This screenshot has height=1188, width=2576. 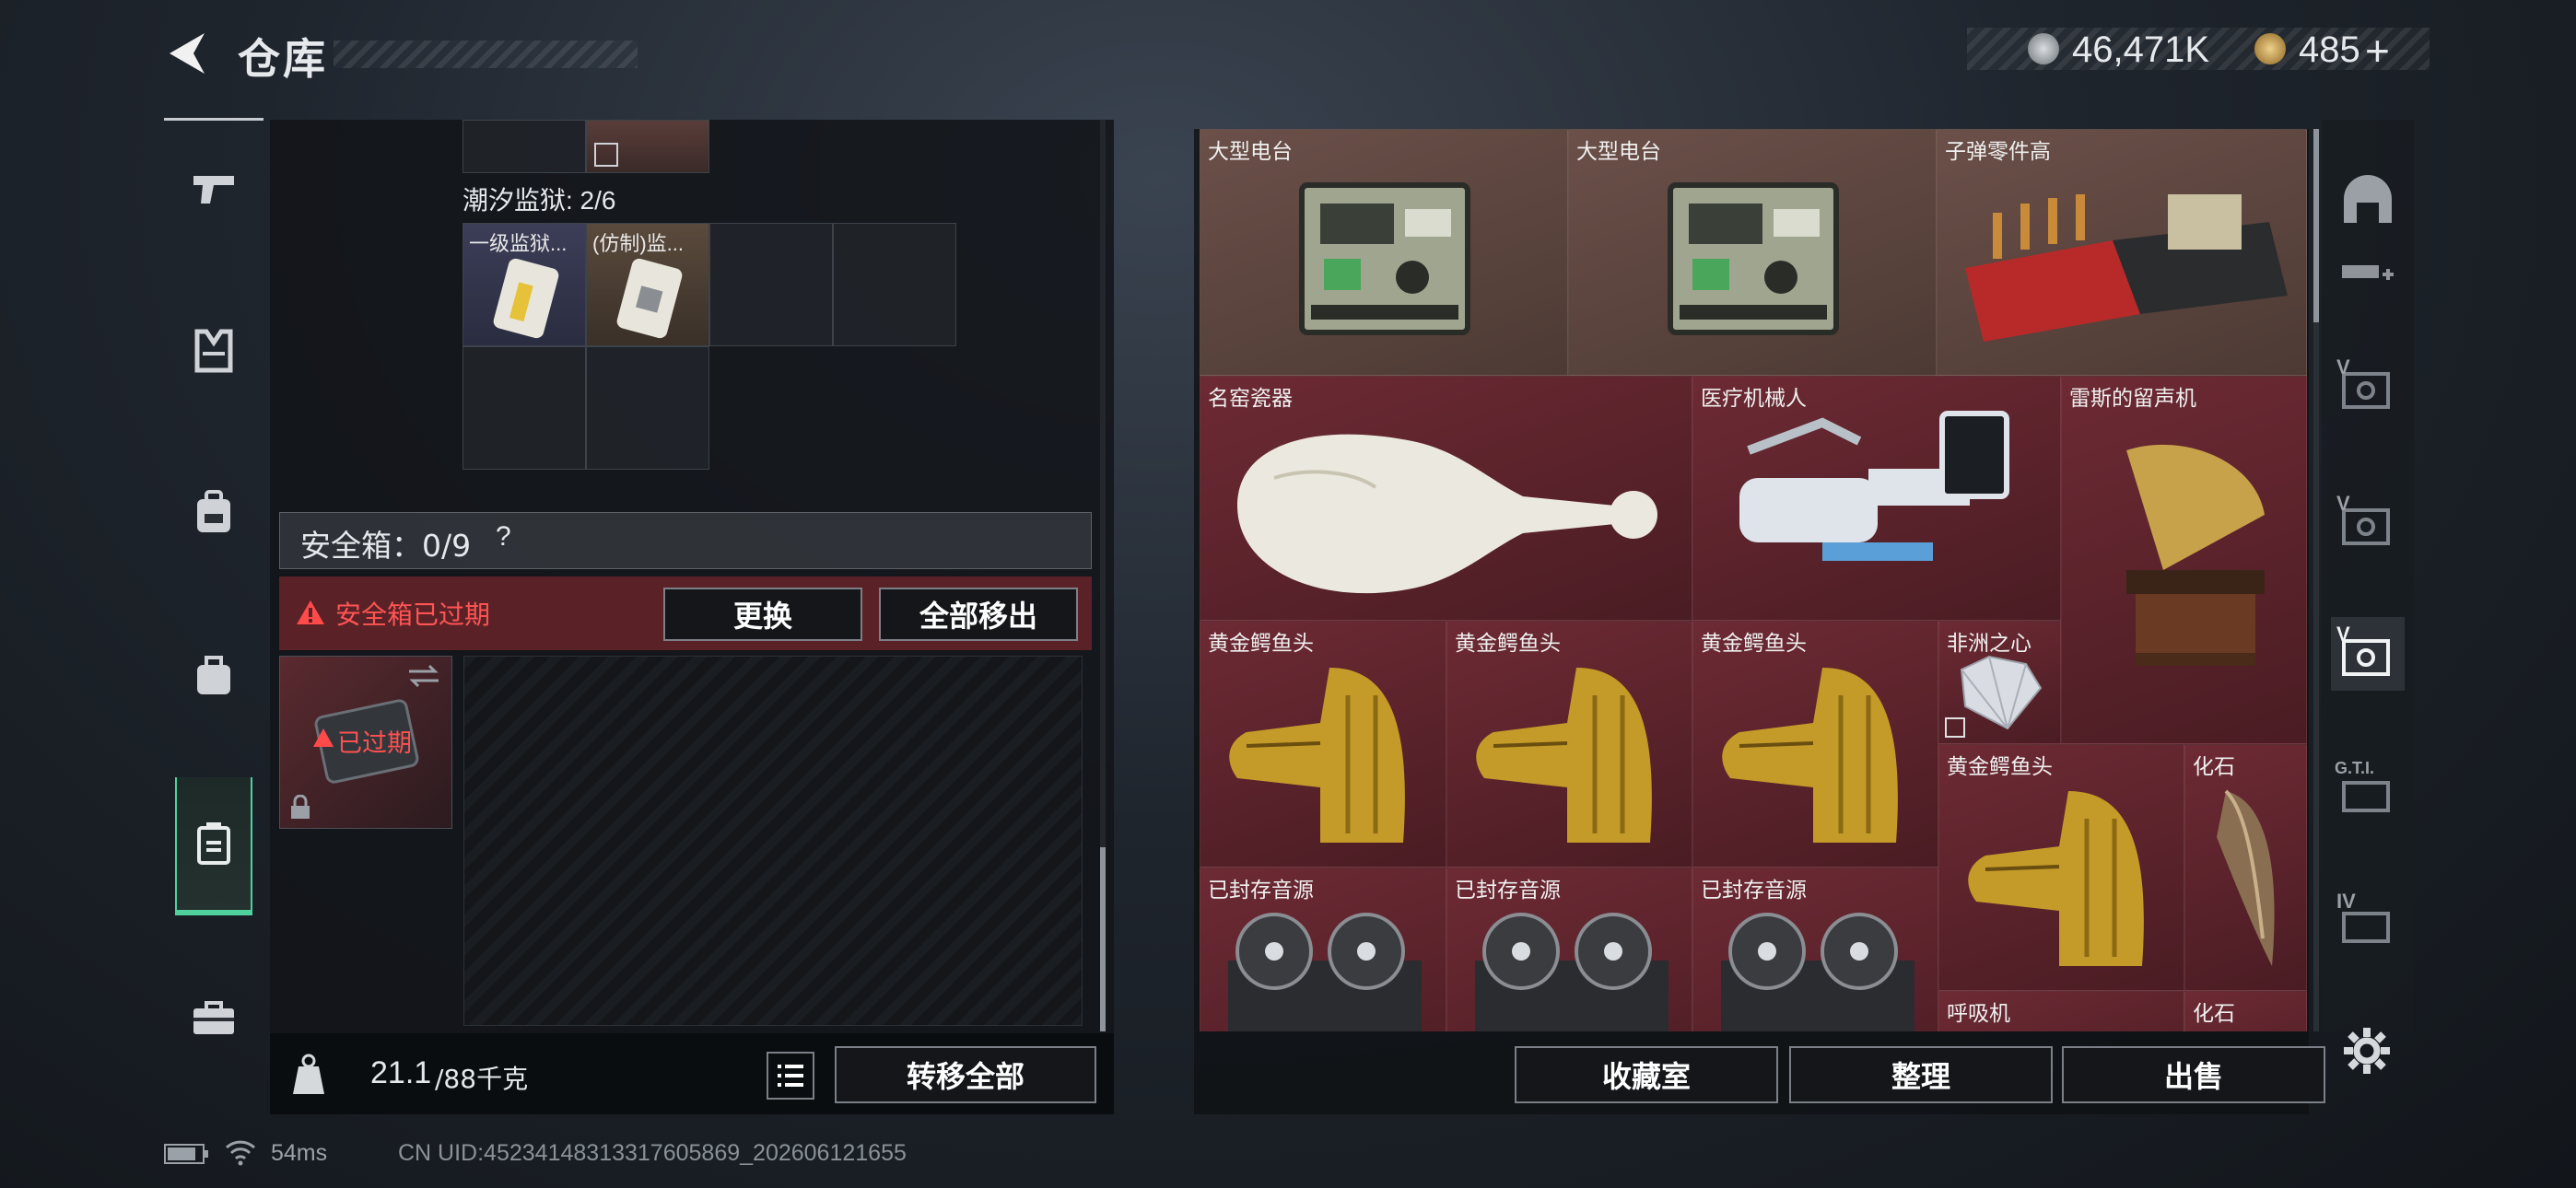 What do you see at coordinates (762, 614) in the screenshot?
I see `replace-button: 更换` at bounding box center [762, 614].